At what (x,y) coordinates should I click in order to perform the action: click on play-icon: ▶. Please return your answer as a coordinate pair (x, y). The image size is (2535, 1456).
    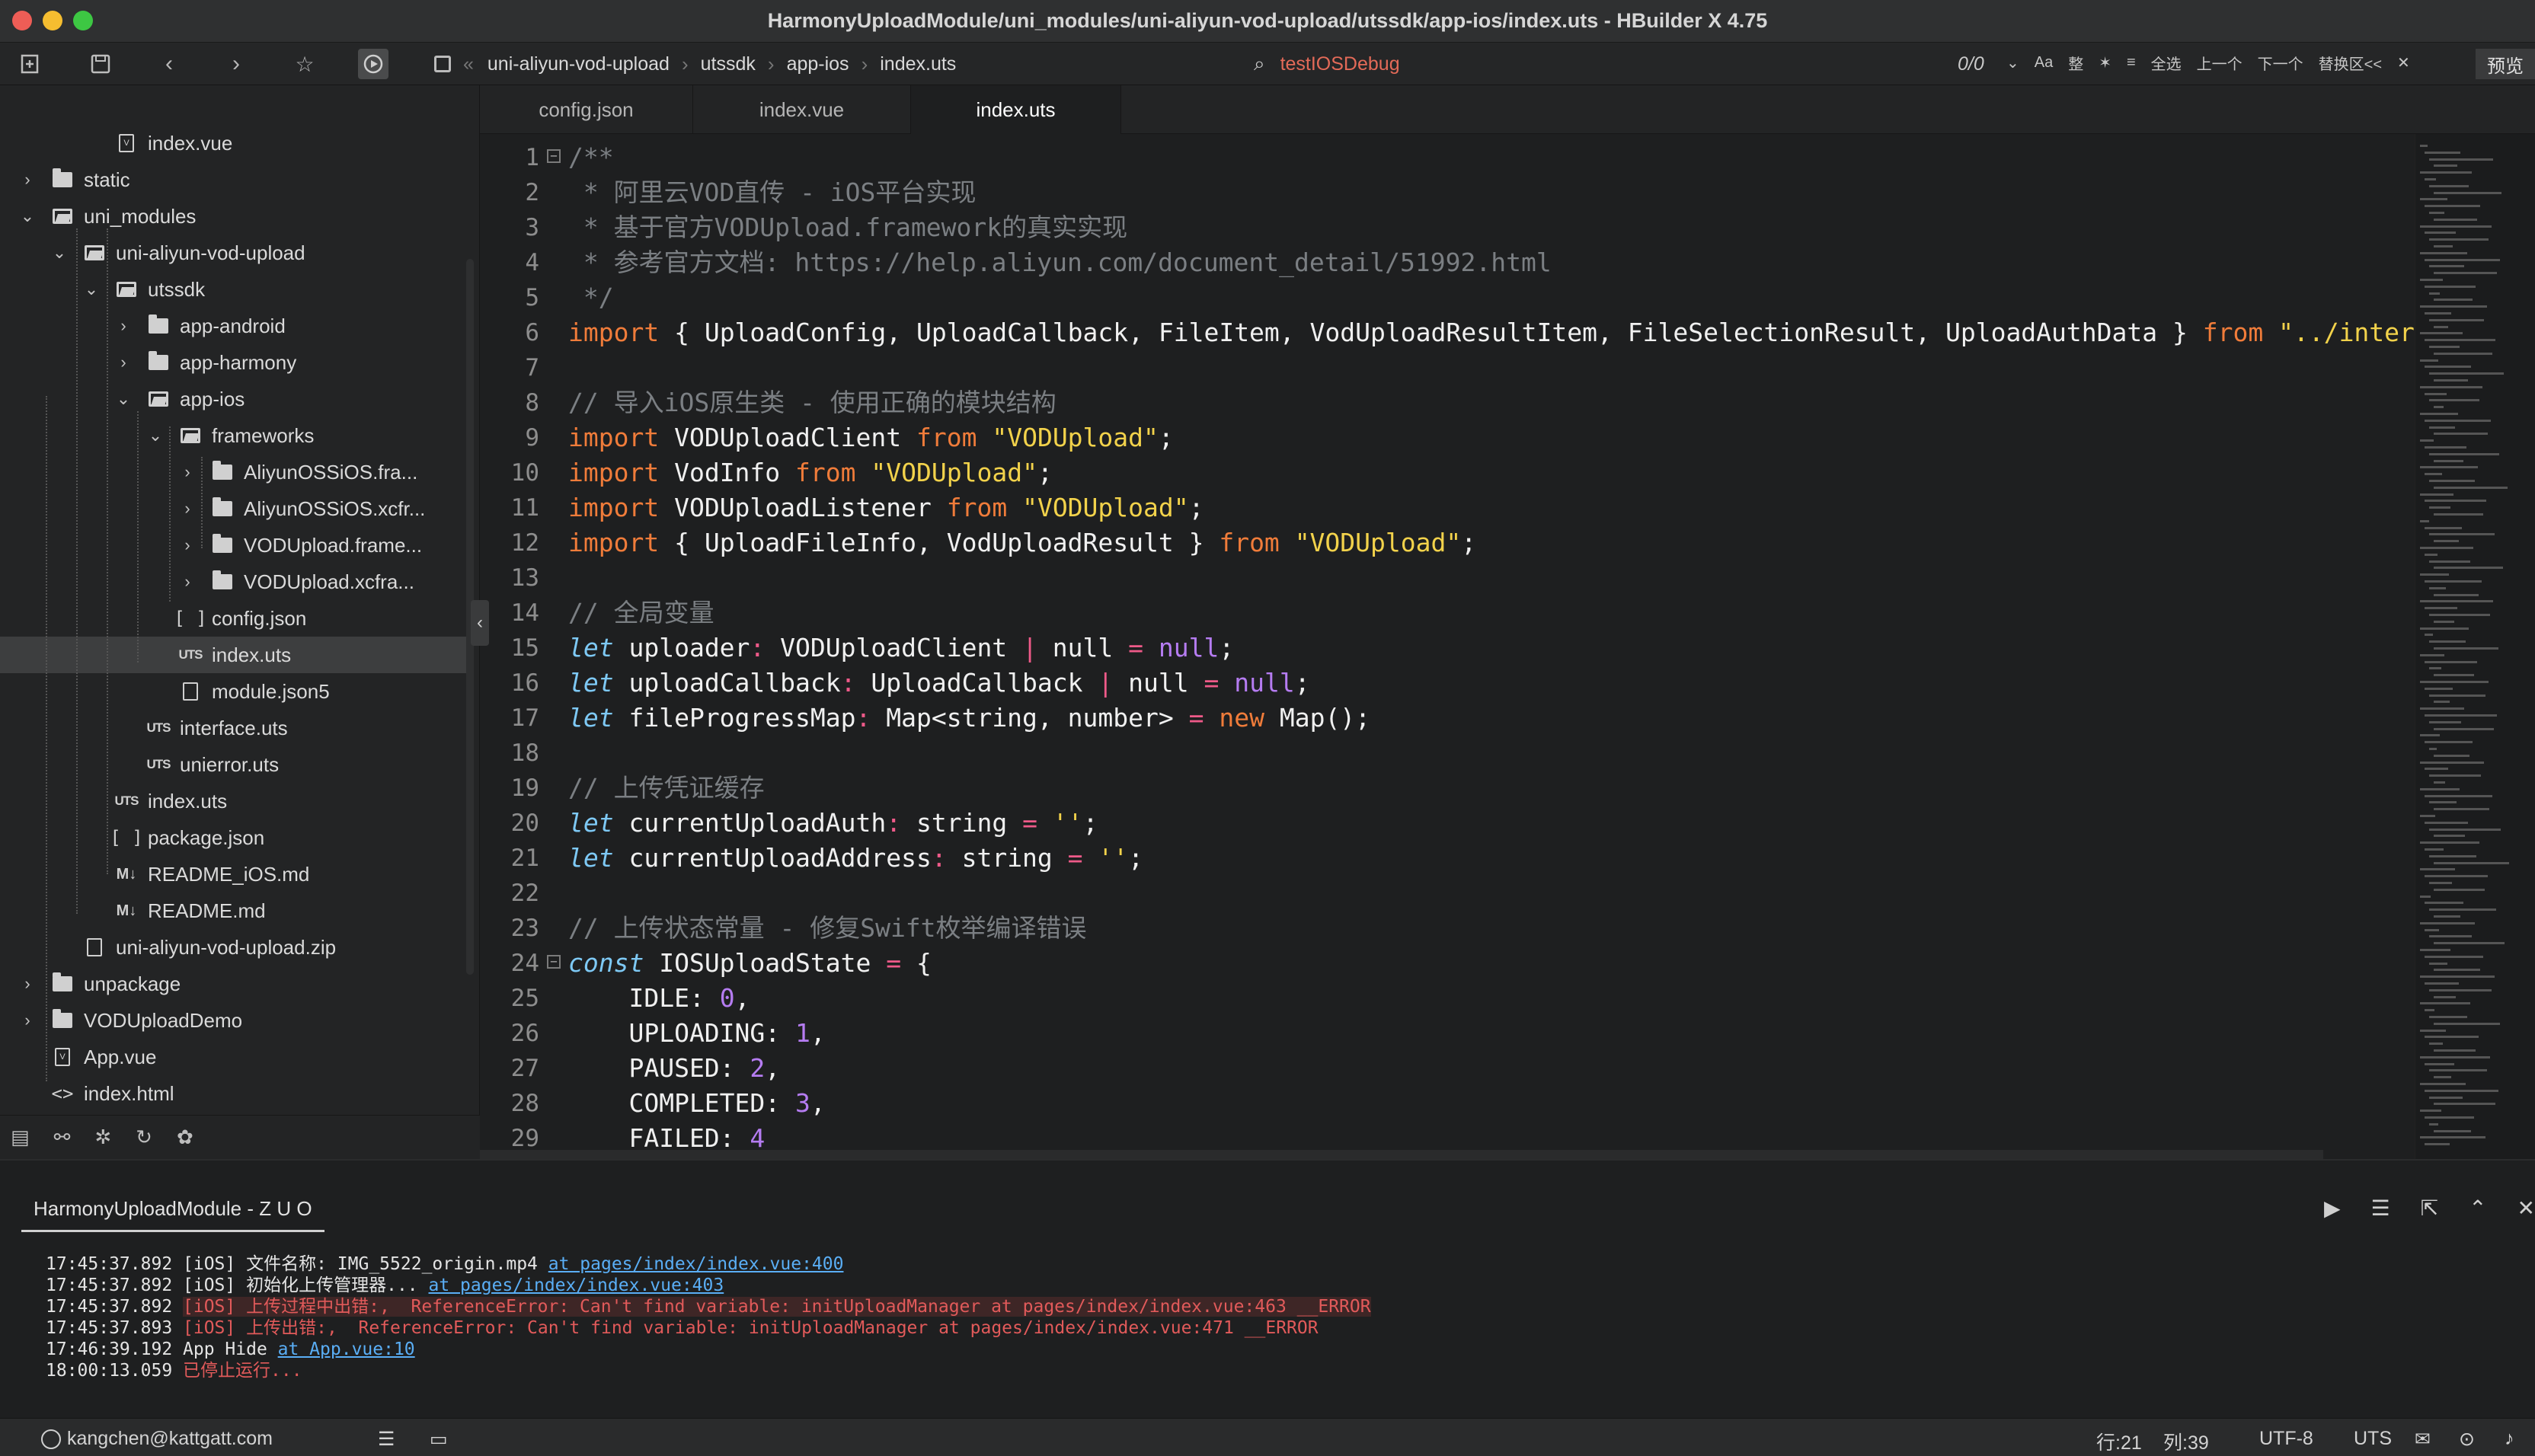
    Looking at the image, I should click on (2332, 1208).